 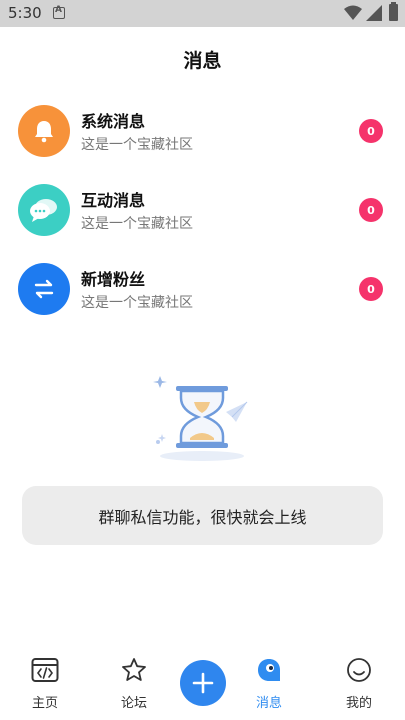 What do you see at coordinates (202, 61) in the screenshot?
I see `page-title: 消息` at bounding box center [202, 61].